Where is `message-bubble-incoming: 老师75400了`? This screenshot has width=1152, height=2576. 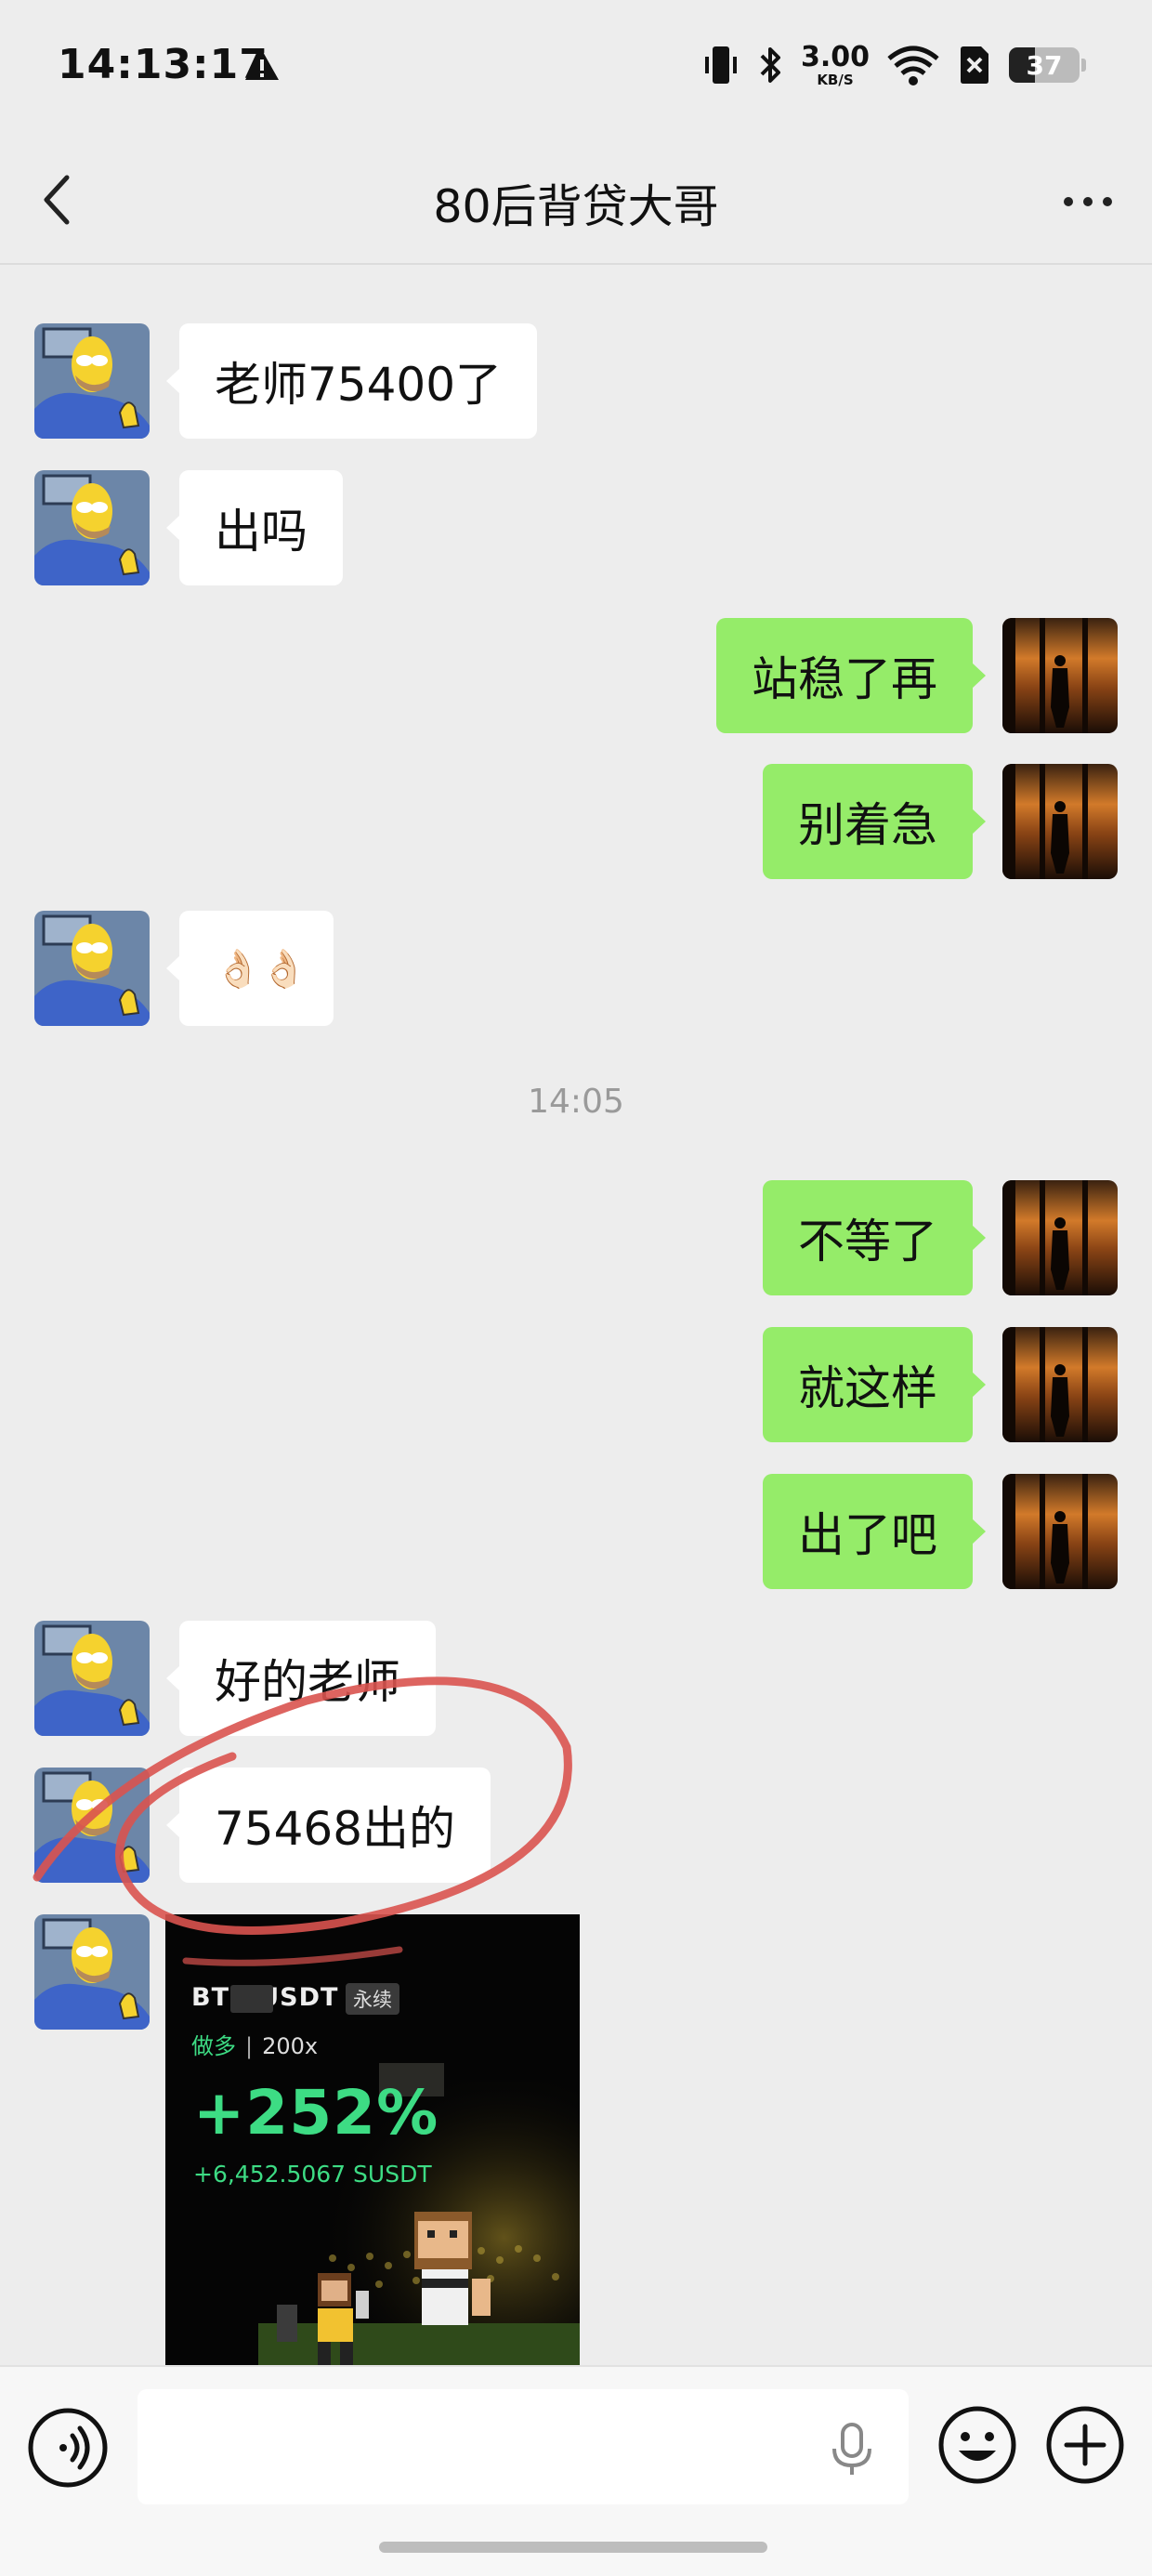
message-bubble-incoming: 老师75400了 is located at coordinates (351, 381).